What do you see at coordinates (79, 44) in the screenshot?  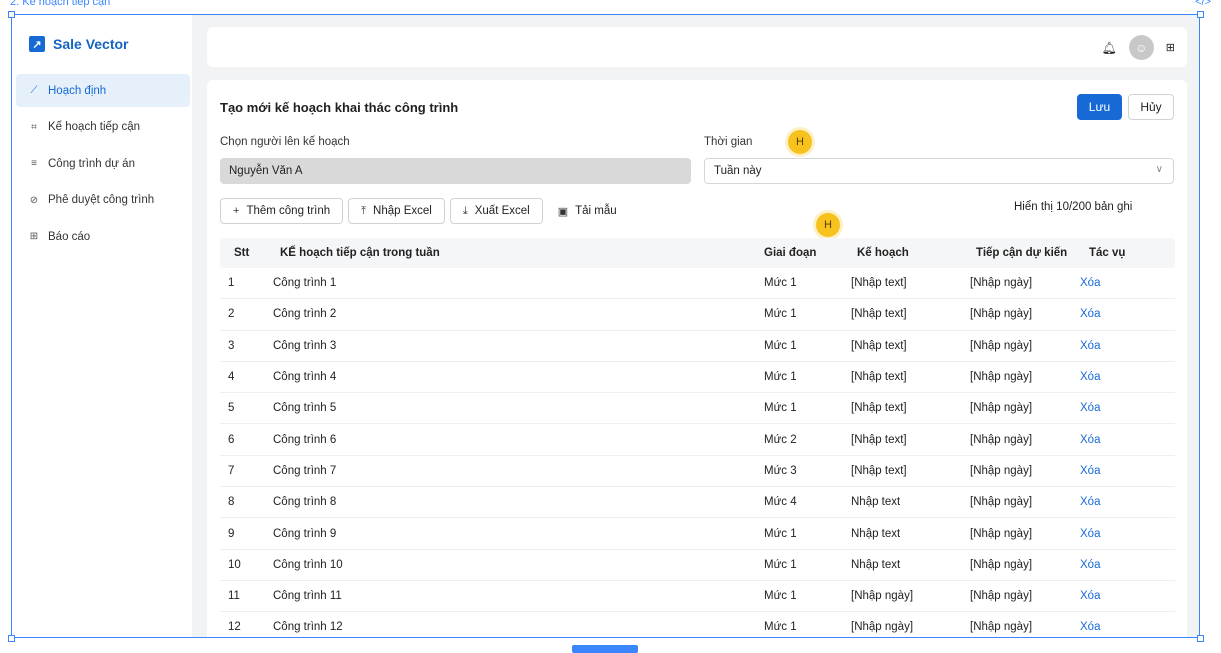 I see `brand: ↗ Sale Vector` at bounding box center [79, 44].